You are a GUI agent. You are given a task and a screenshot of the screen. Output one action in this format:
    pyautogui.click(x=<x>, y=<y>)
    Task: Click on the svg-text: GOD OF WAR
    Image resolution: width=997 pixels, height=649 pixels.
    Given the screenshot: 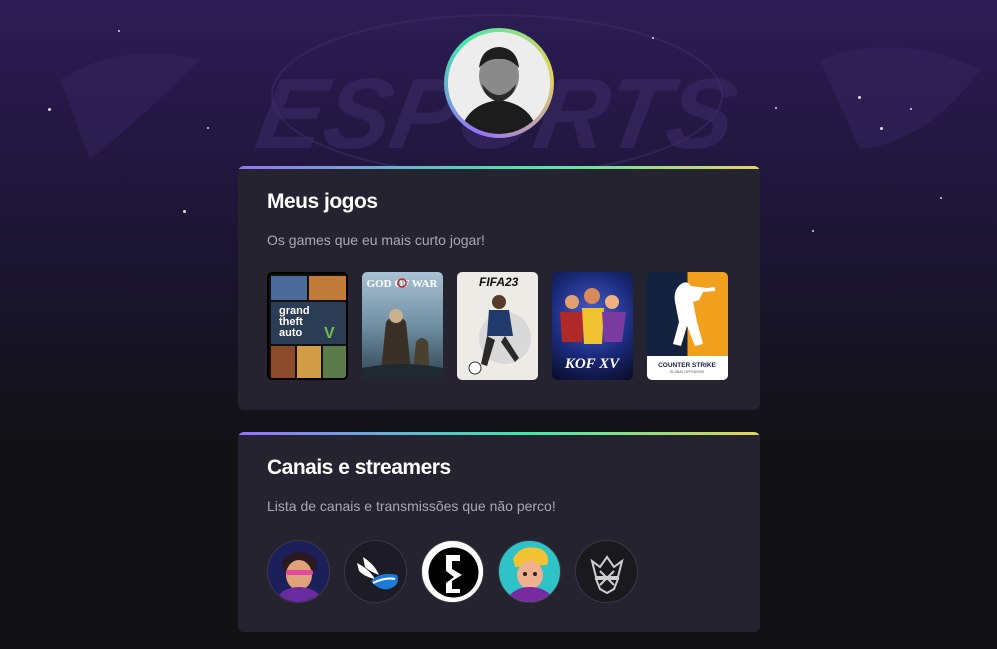 What is the action you would take?
    pyautogui.click(x=403, y=284)
    